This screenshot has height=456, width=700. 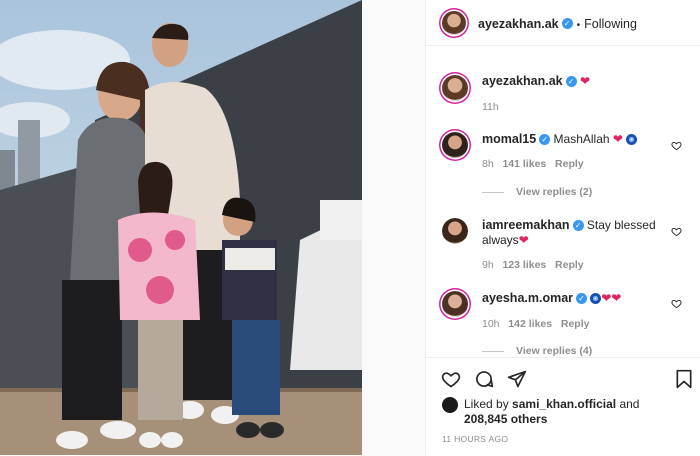 I want to click on comment-username: momal15, so click(x=509, y=139).